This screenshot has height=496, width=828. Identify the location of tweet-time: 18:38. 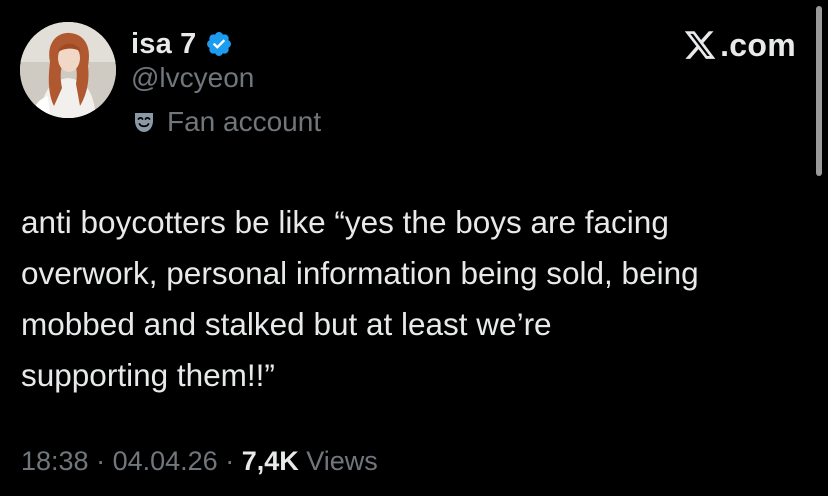
(55, 461).